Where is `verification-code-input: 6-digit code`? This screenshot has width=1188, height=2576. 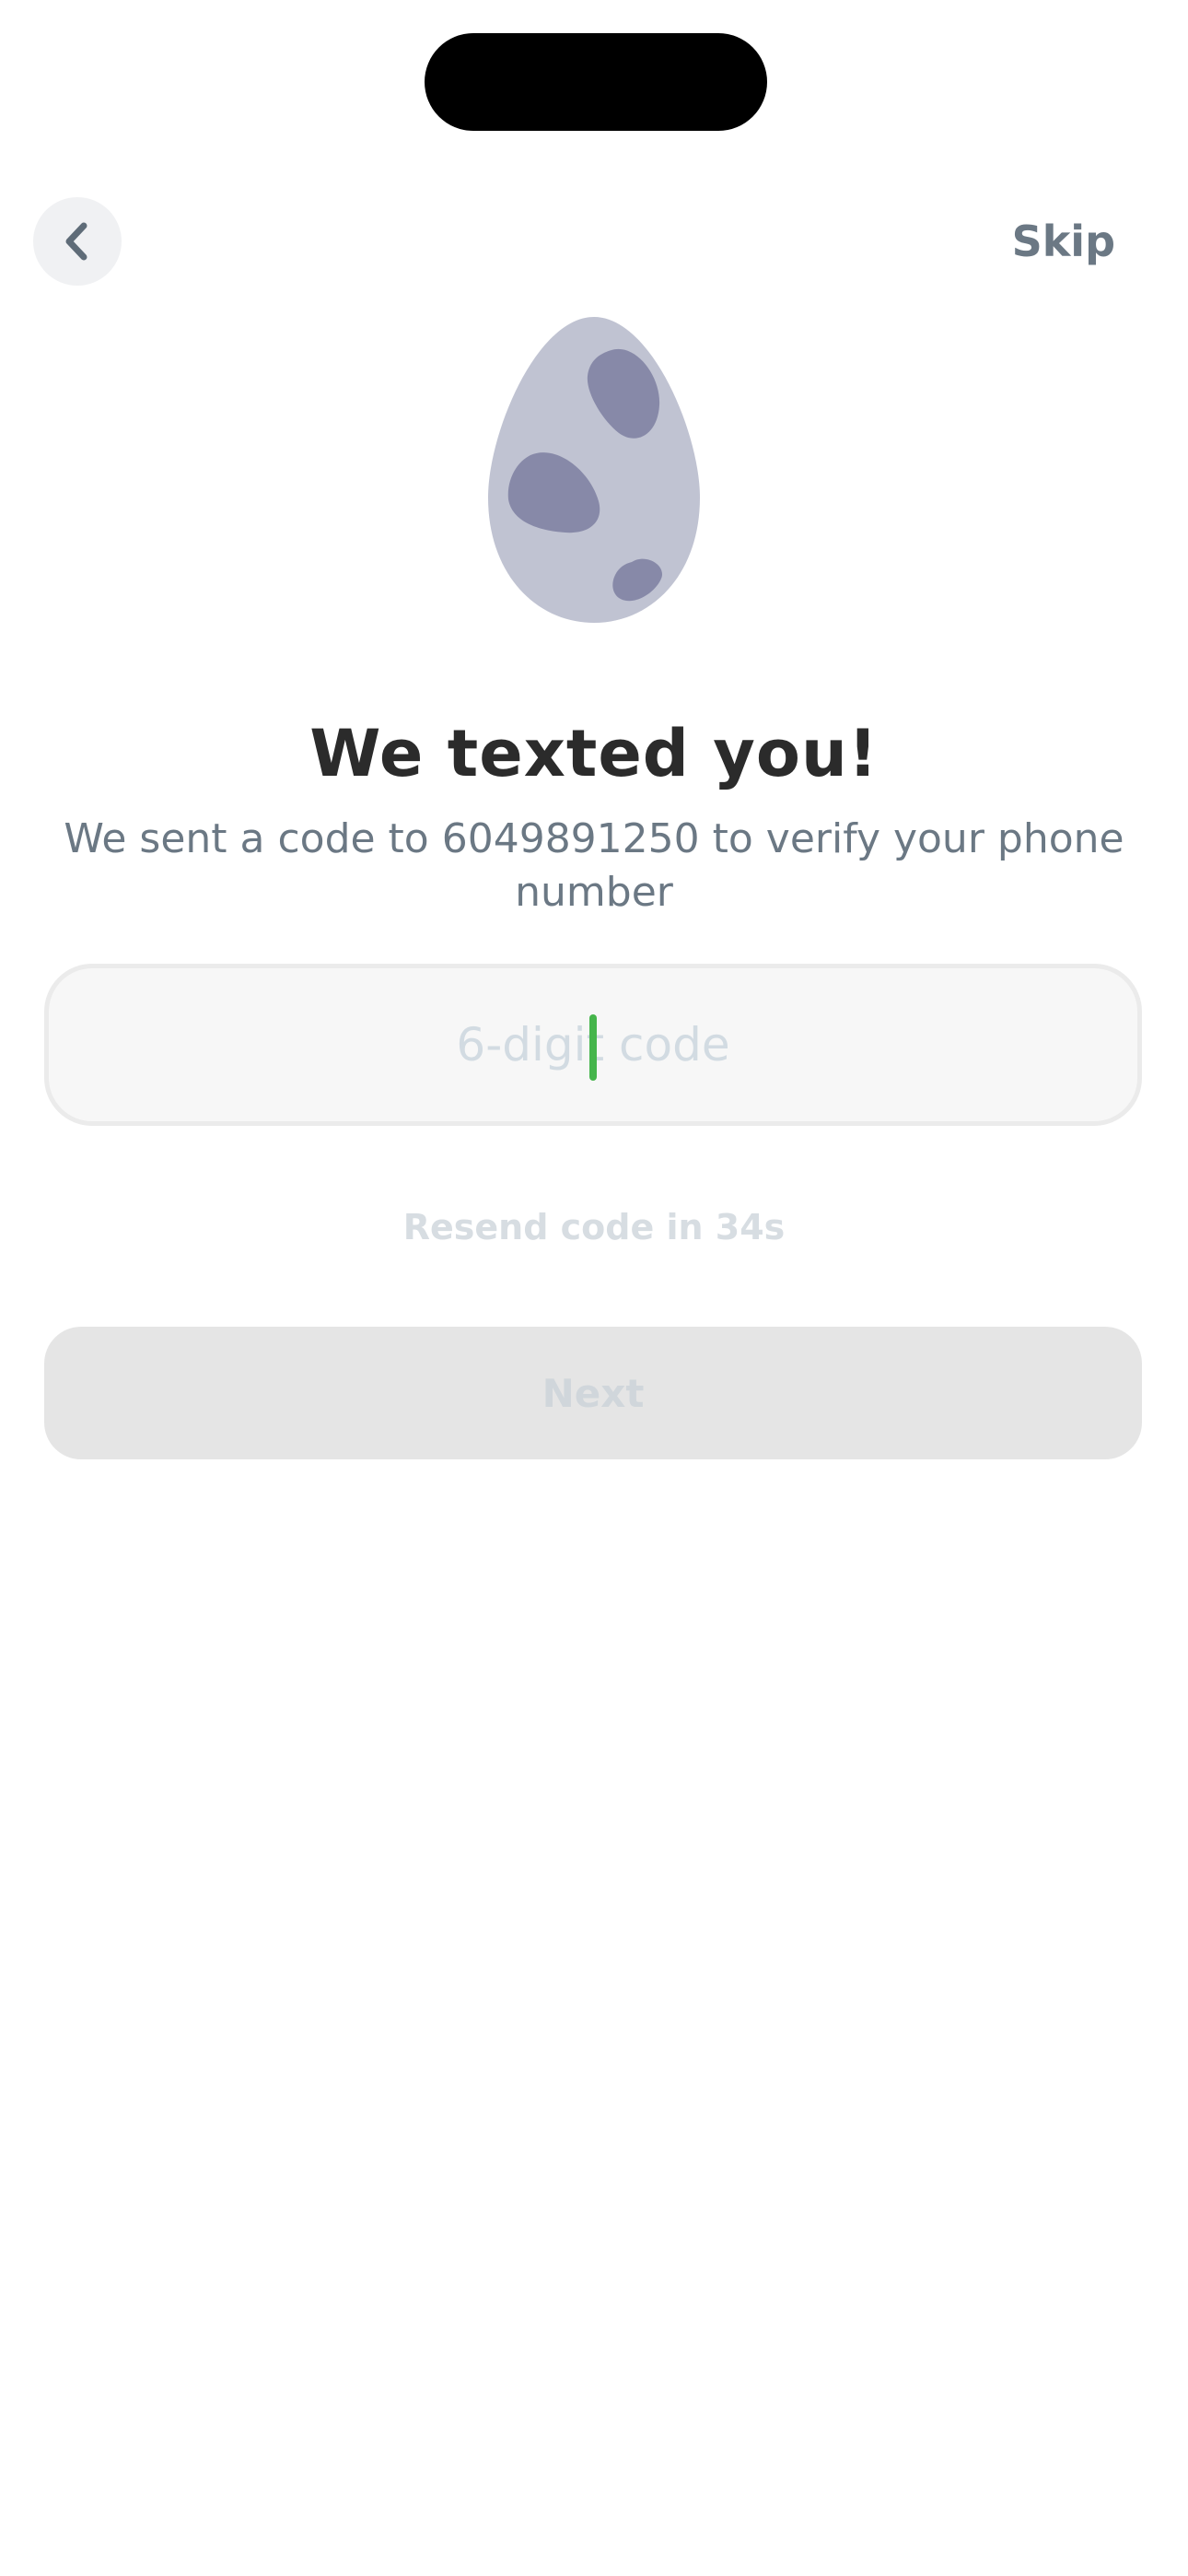 verification-code-input: 6-digit code is located at coordinates (593, 1045).